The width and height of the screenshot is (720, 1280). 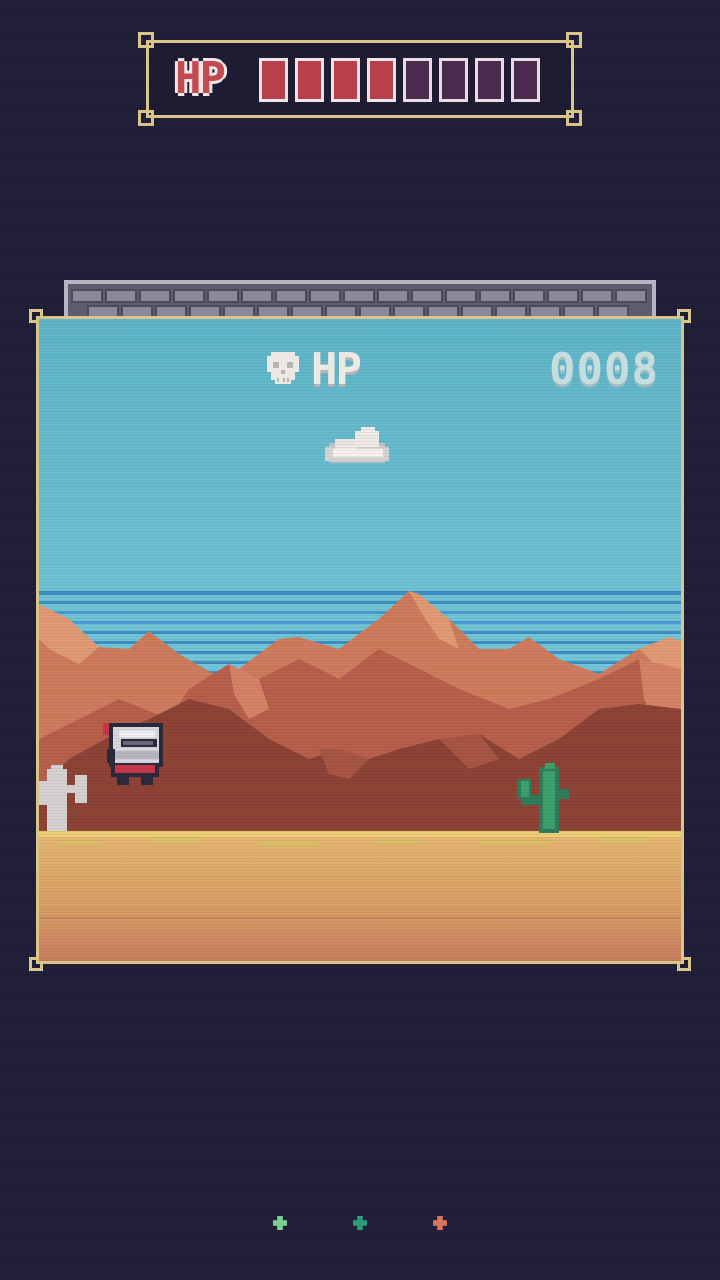 I want to click on page-indicator, so click(x=360, y=1224).